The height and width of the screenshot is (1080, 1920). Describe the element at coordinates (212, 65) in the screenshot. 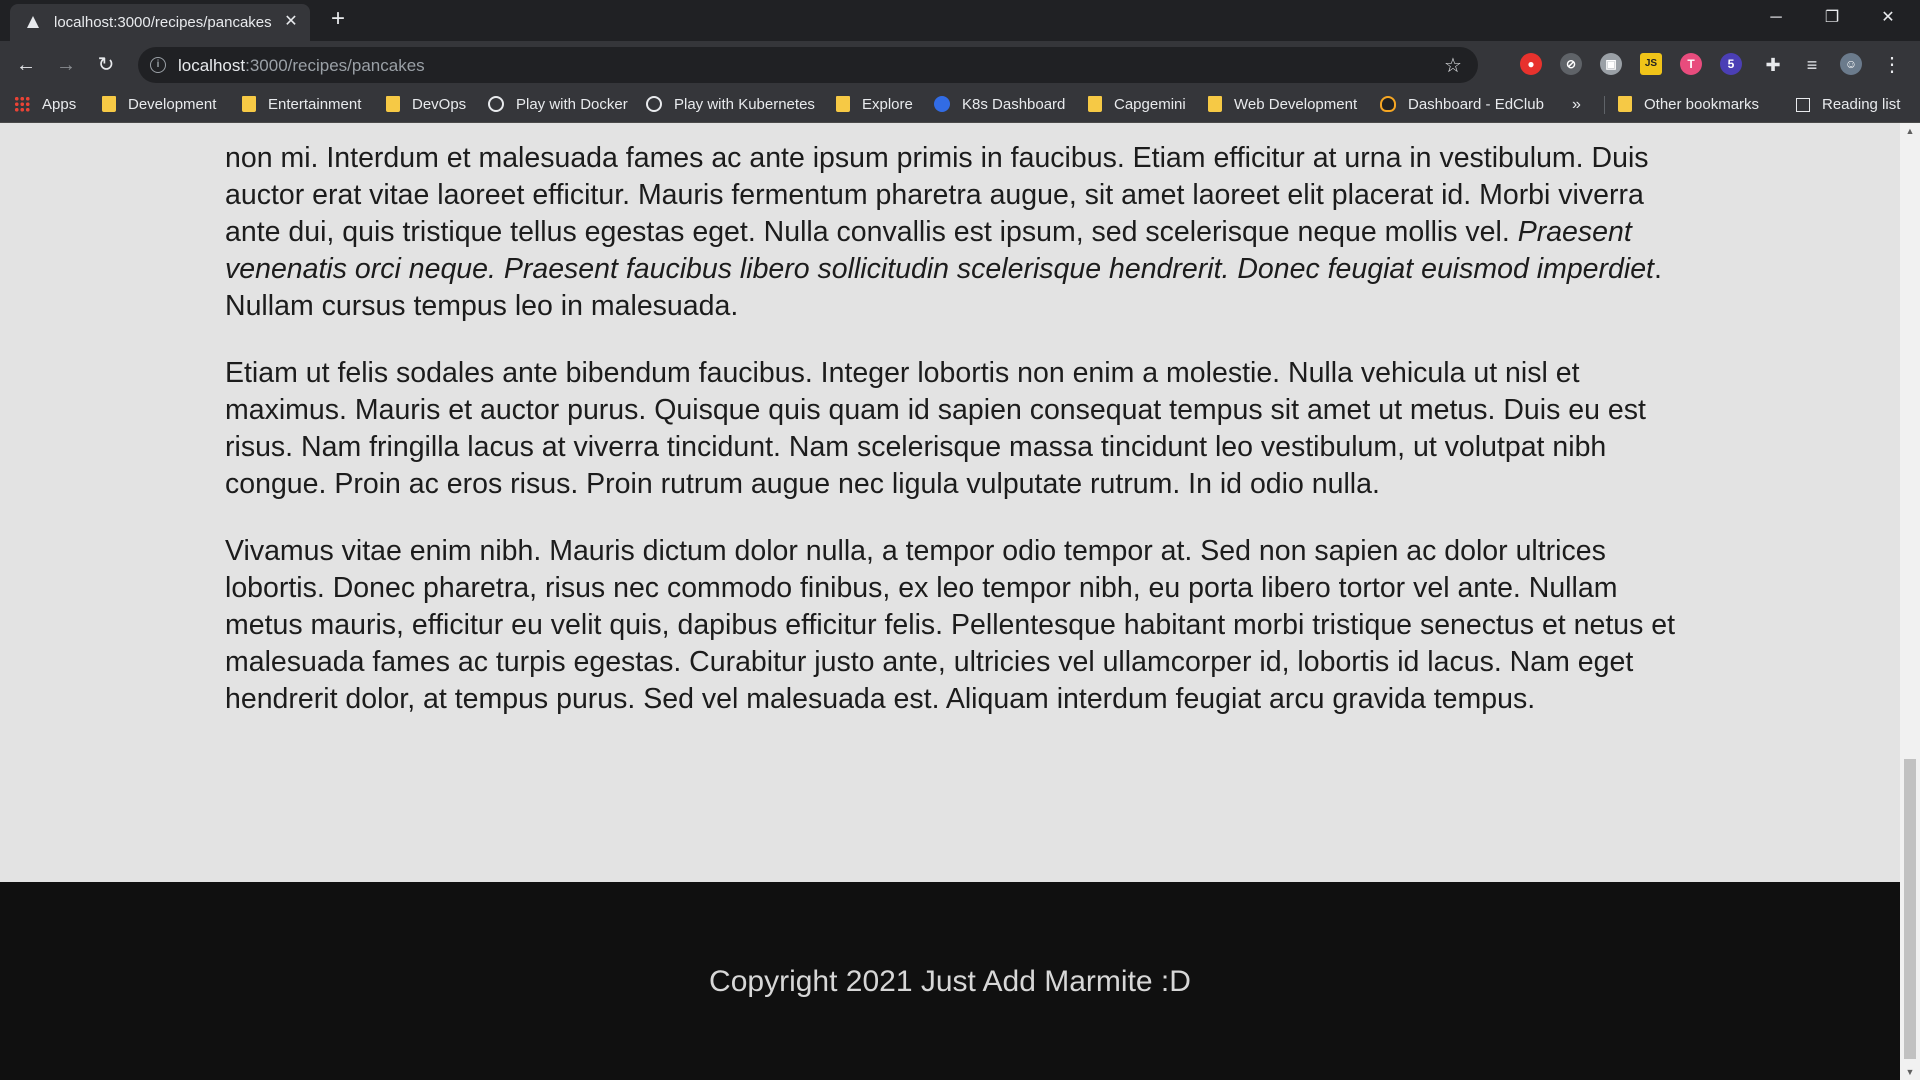

I see `url-host: localhost` at that location.